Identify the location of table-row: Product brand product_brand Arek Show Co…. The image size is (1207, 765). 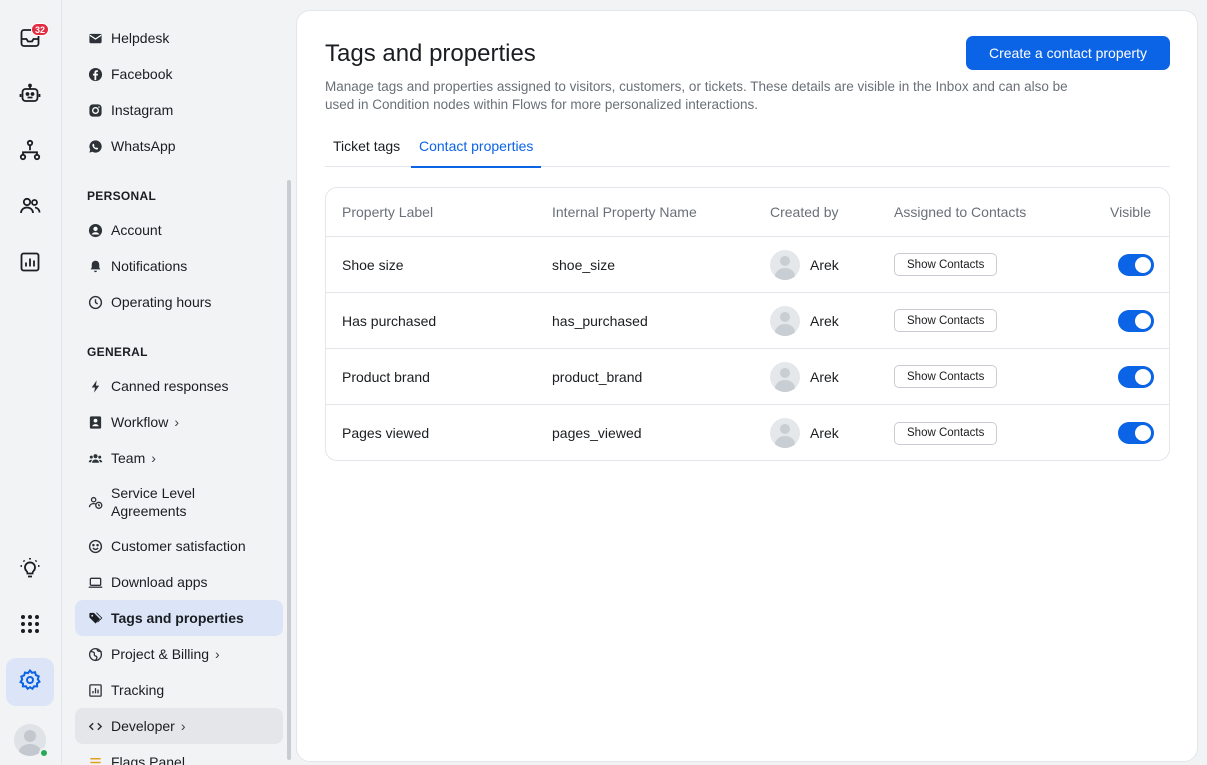
(747, 377).